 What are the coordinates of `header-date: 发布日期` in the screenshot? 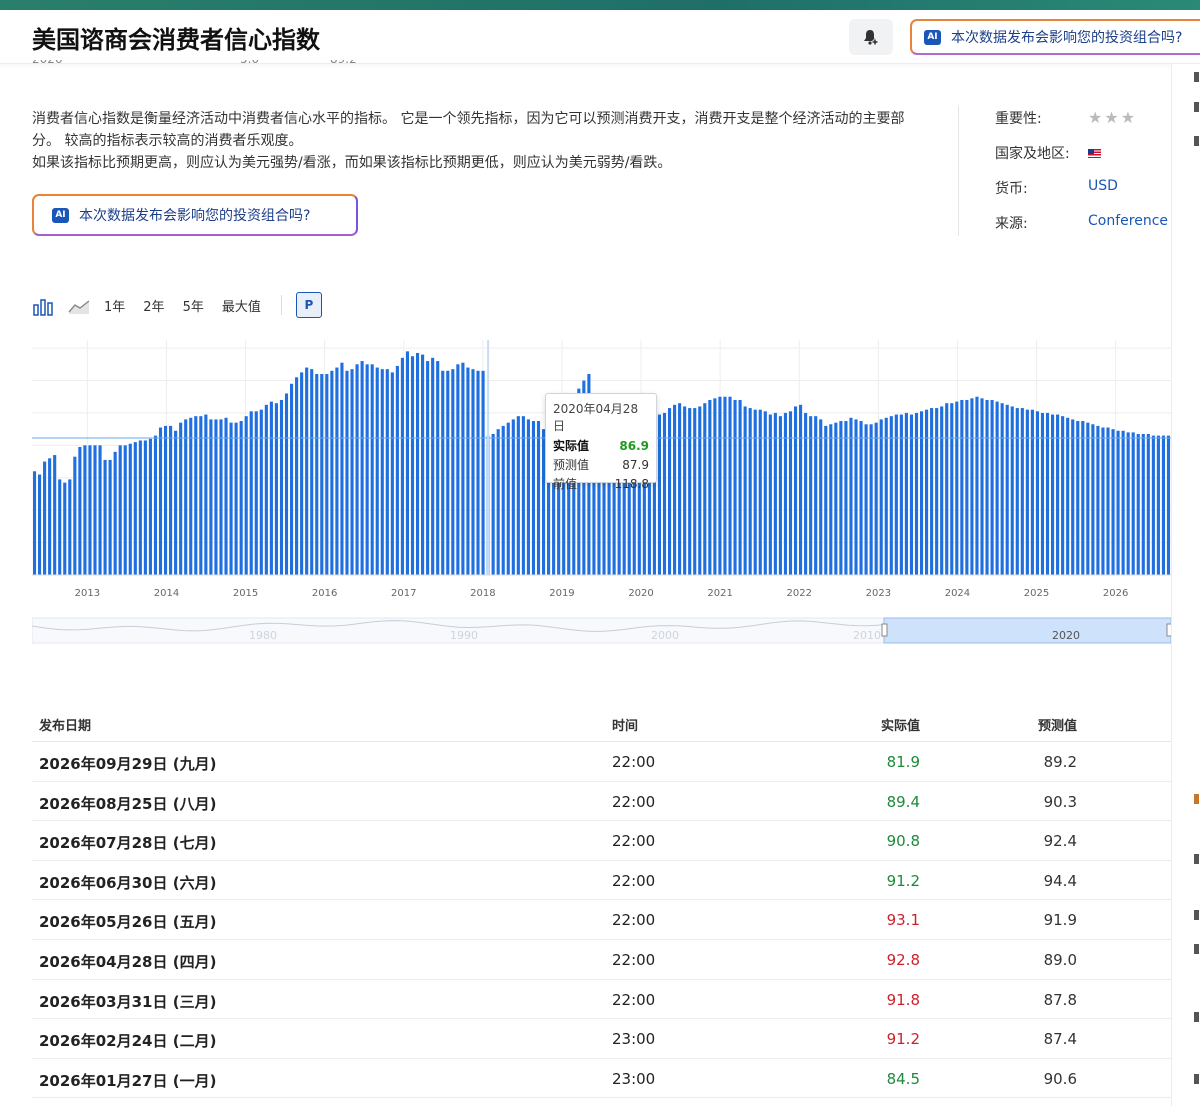 It's located at (65, 724).